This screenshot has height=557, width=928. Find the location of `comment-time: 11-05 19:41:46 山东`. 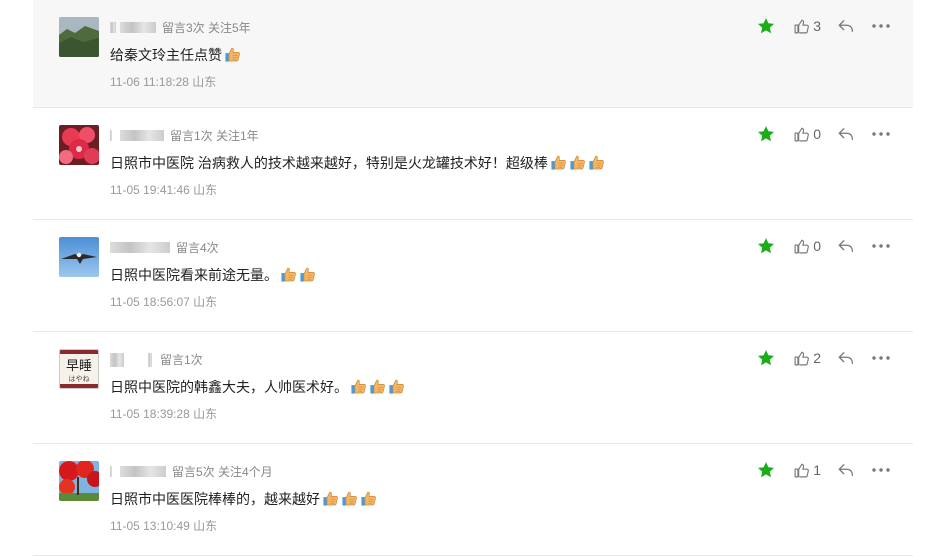

comment-time: 11-05 19:41:46 山东 is located at coordinates (164, 190).